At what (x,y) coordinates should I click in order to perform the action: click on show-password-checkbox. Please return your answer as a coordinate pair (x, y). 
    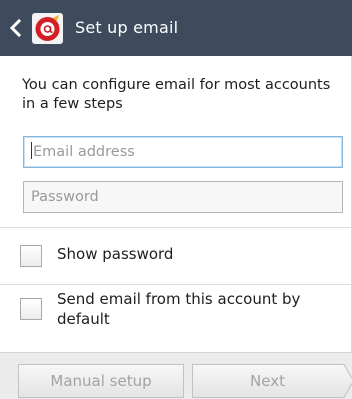
    Looking at the image, I should click on (31, 256).